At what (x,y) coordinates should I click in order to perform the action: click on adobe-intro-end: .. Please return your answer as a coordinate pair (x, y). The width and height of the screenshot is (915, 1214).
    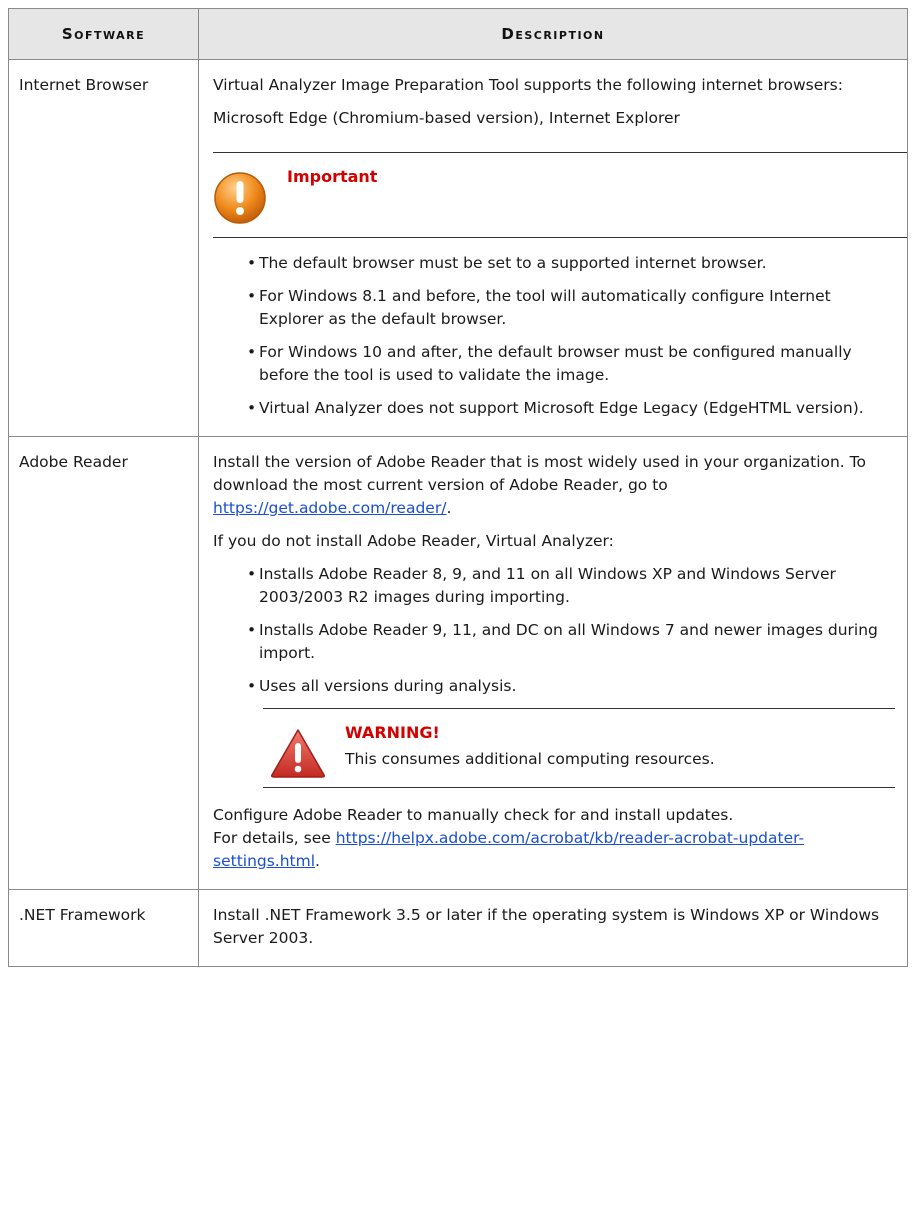
    Looking at the image, I should click on (449, 508).